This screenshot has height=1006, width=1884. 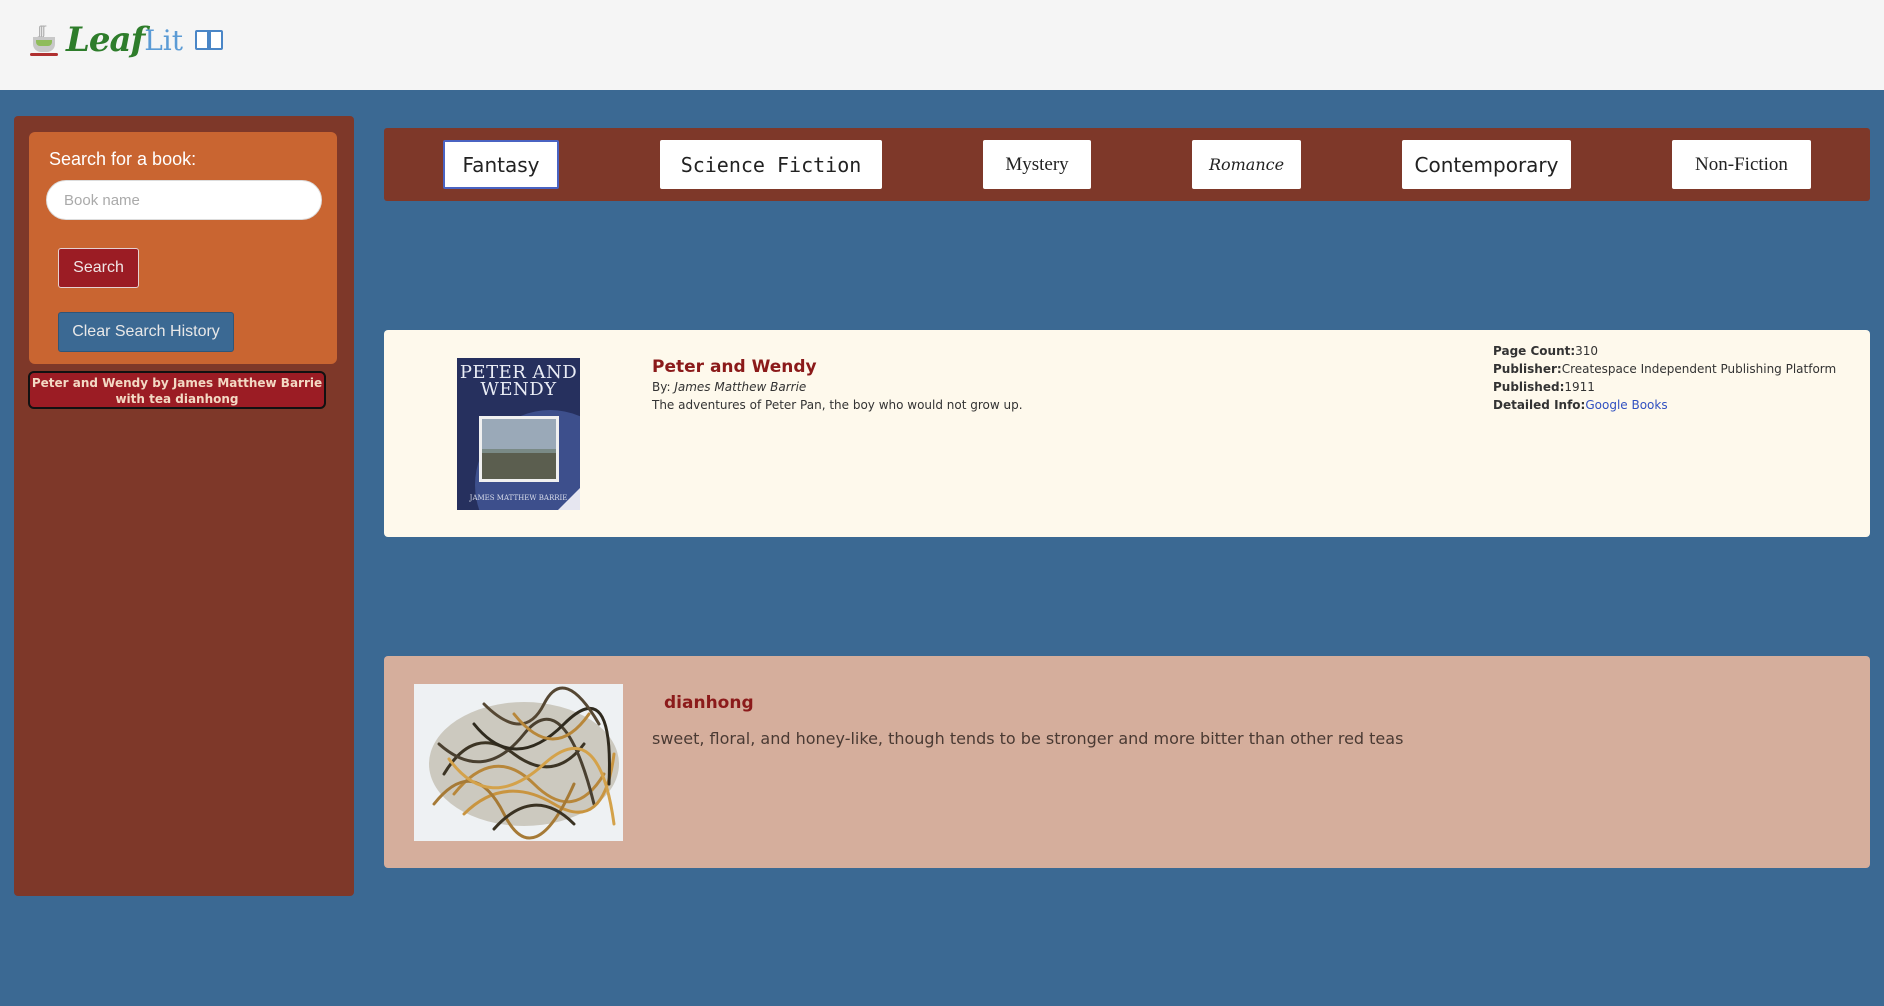 What do you see at coordinates (1546, 351) in the screenshot?
I see `page-count-row: Page Count:310` at bounding box center [1546, 351].